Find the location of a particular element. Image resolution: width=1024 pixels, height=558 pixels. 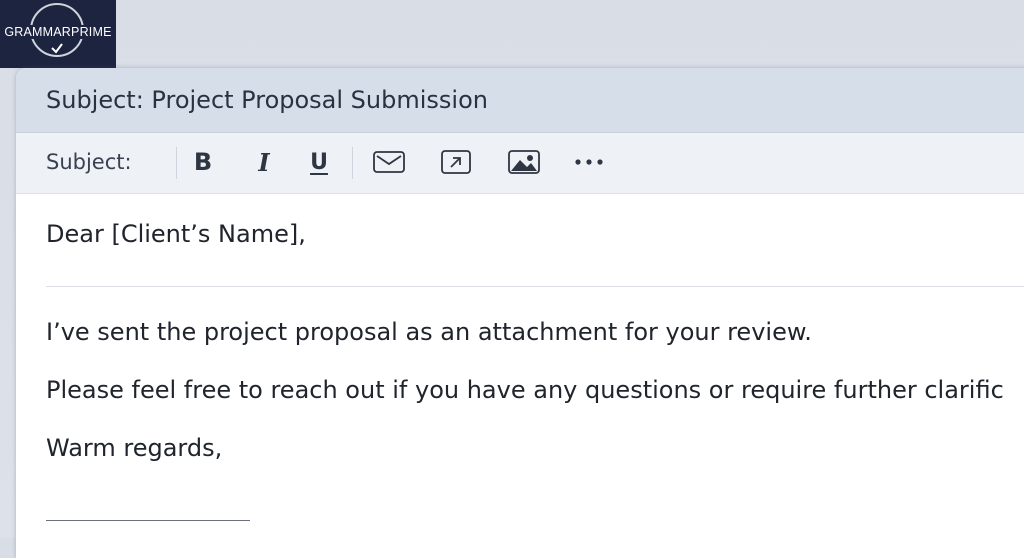

logo-text: GRAMMARPRIME is located at coordinates (58, 32).